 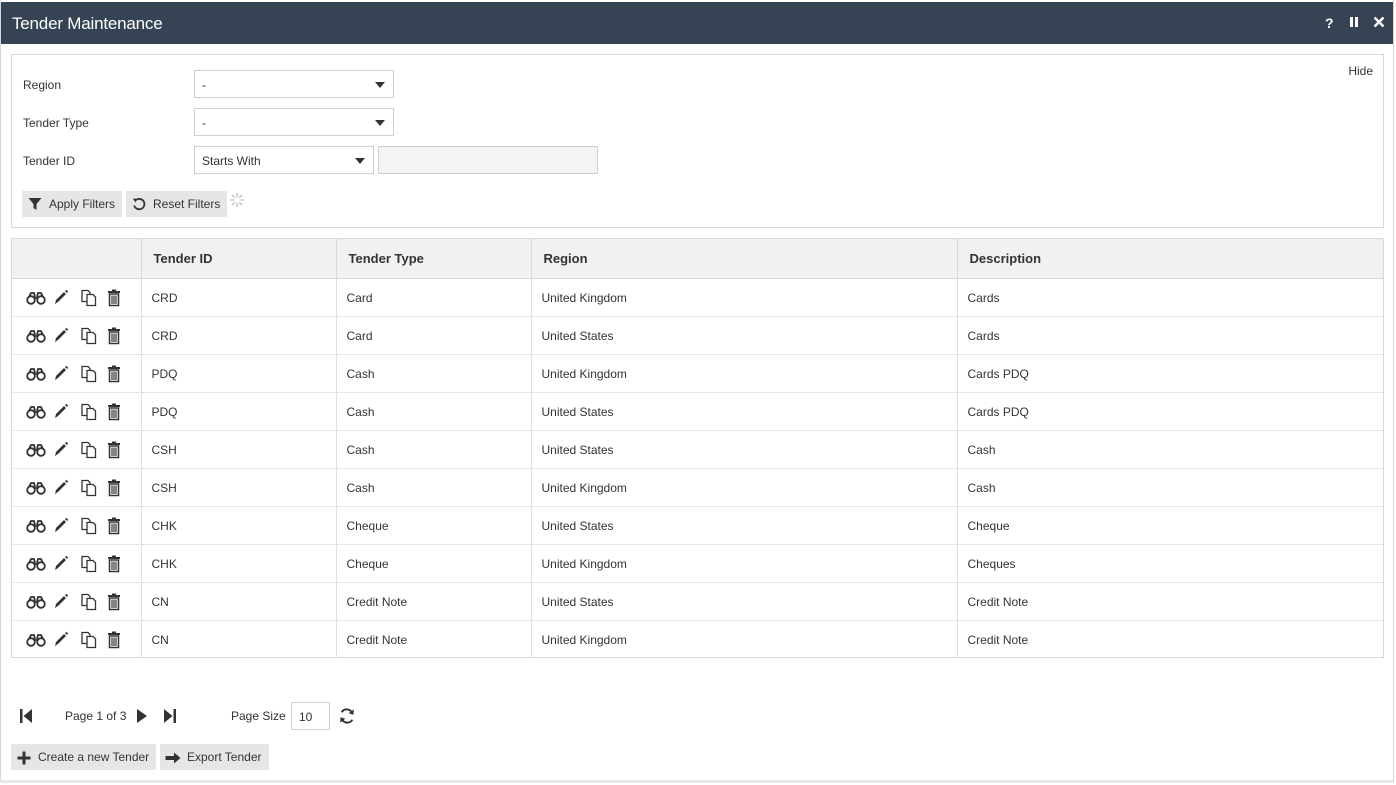 What do you see at coordinates (1170, 563) in the screenshot?
I see `cell-description: Cheques` at bounding box center [1170, 563].